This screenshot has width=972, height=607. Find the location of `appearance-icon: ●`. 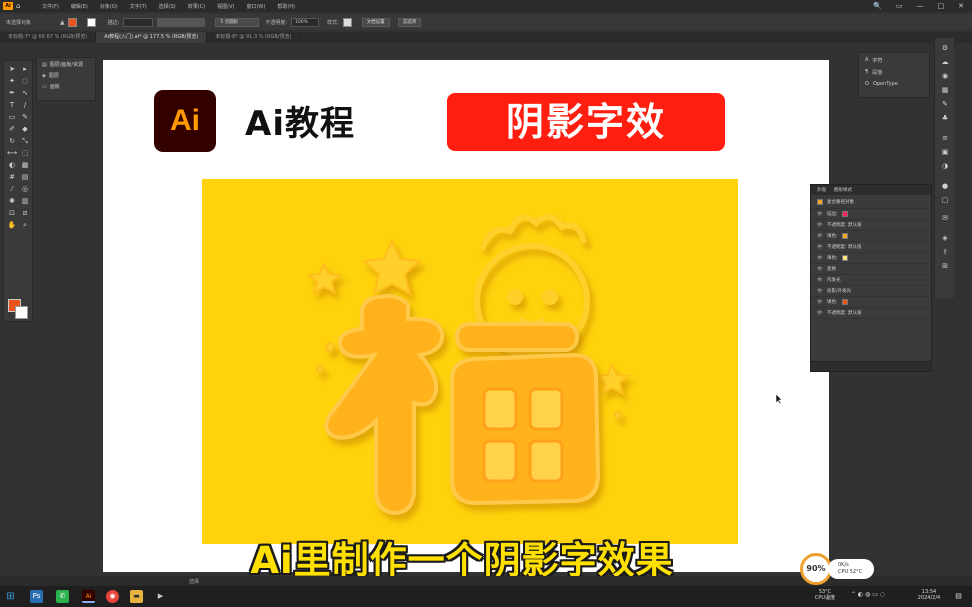

appearance-icon: ● is located at coordinates (945, 186).